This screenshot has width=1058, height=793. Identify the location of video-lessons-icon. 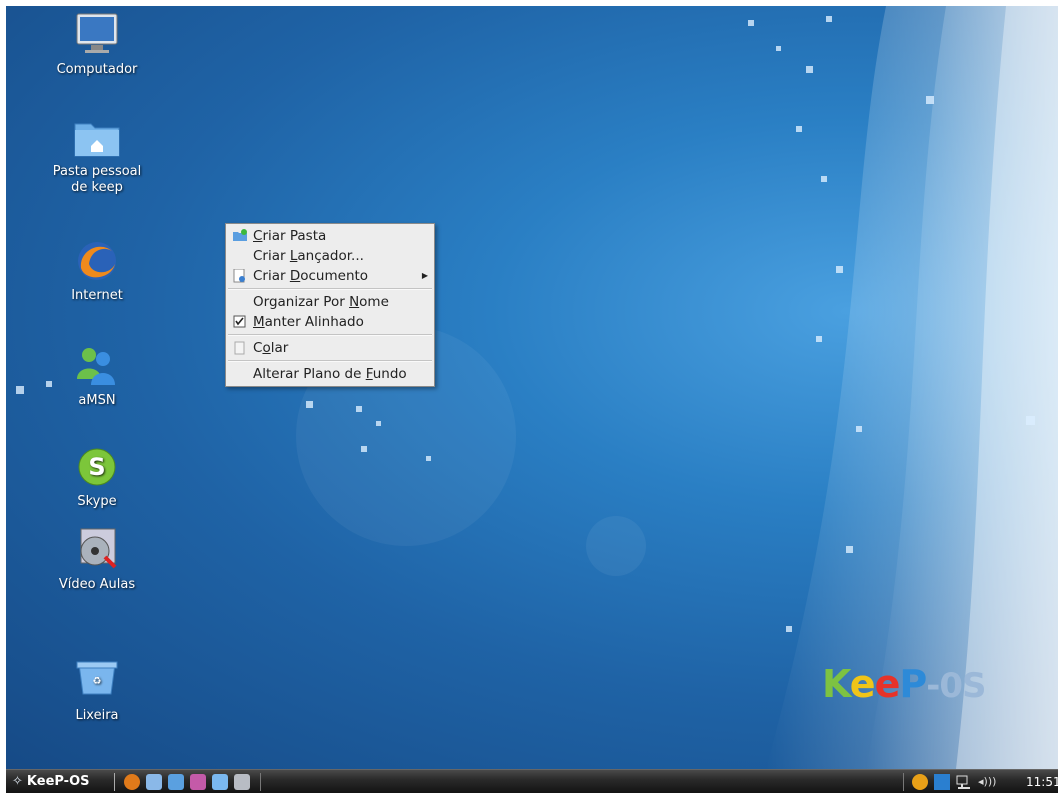
(97, 550).